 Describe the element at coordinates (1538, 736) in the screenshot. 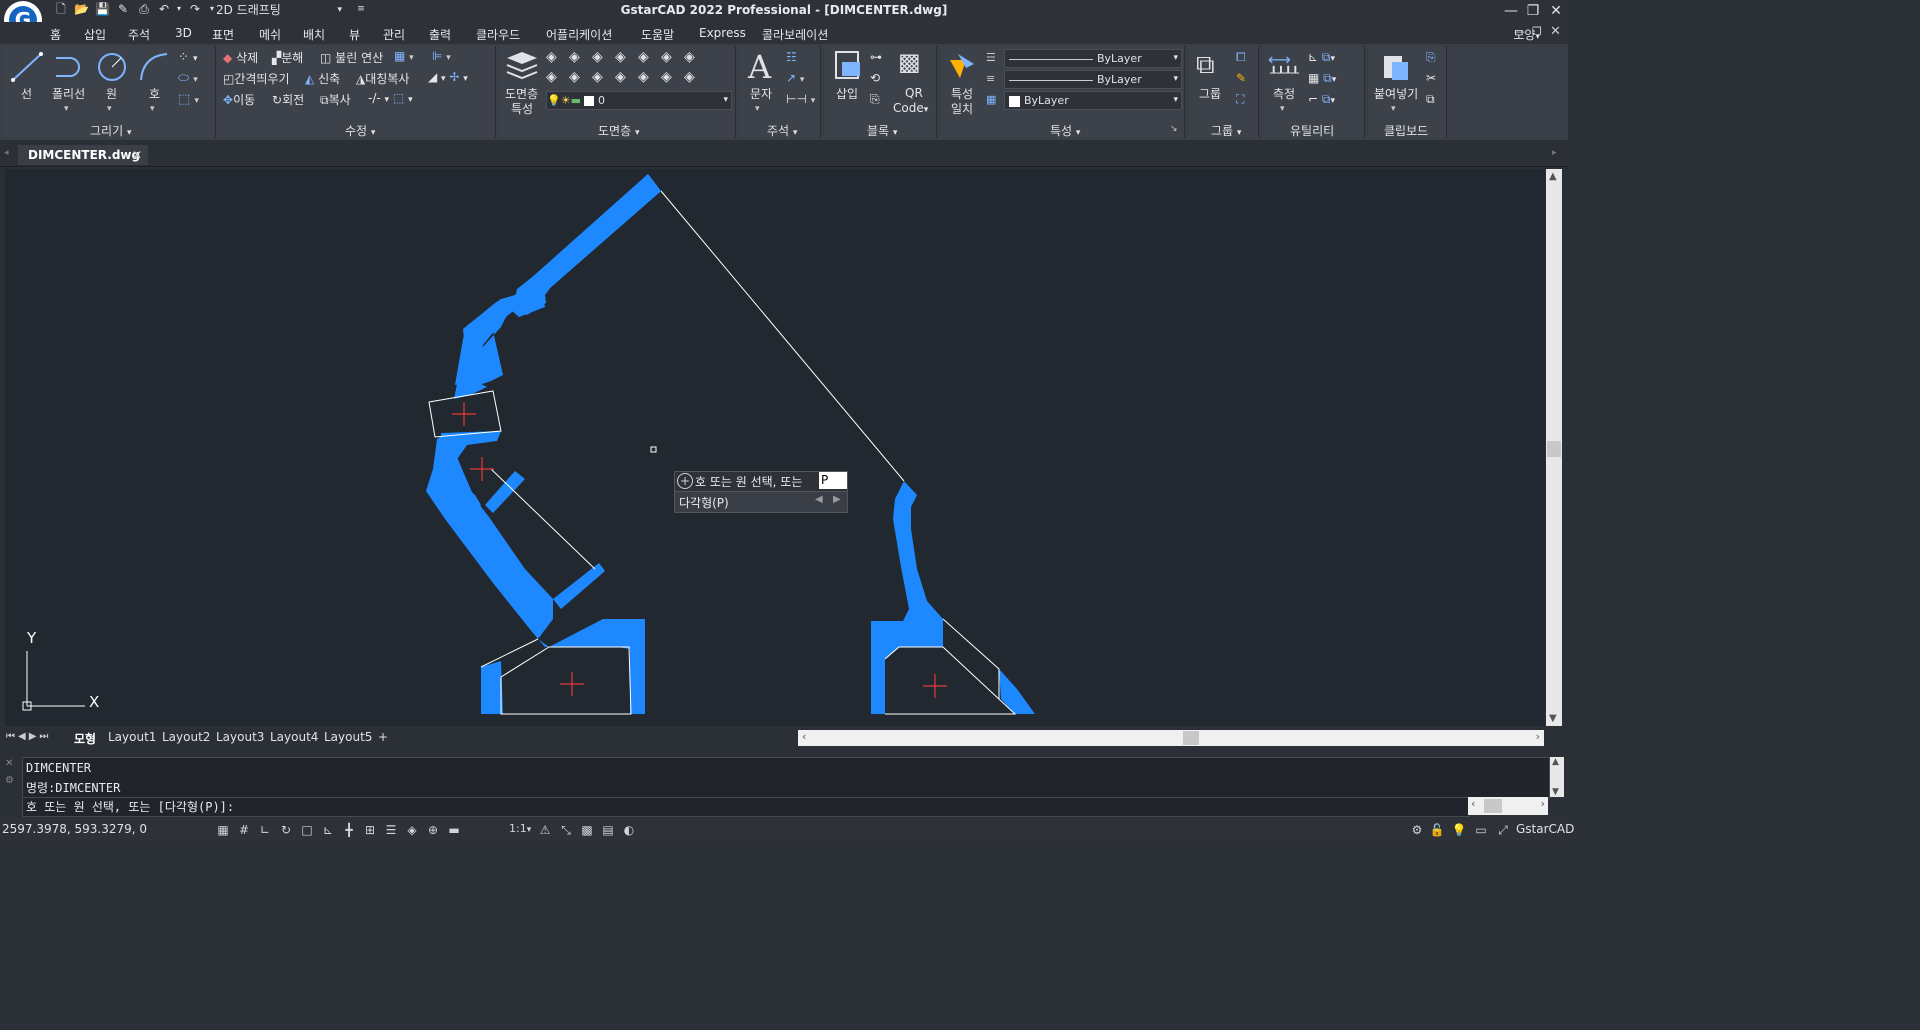

I see `scroll-right-icon: ›` at that location.